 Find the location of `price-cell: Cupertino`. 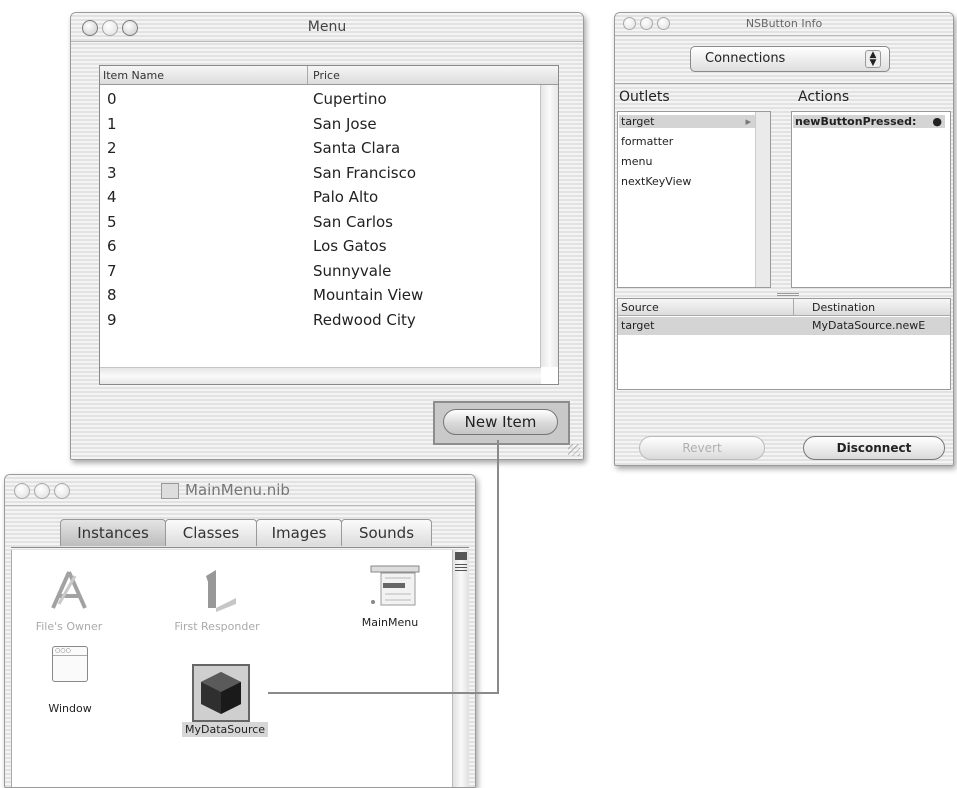

price-cell: Cupertino is located at coordinates (350, 99).